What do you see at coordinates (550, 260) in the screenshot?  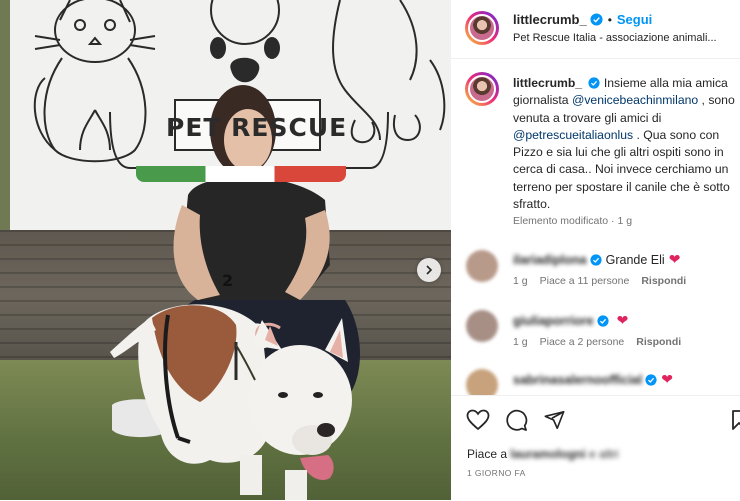 I see `comment-username: ilariadiplona` at bounding box center [550, 260].